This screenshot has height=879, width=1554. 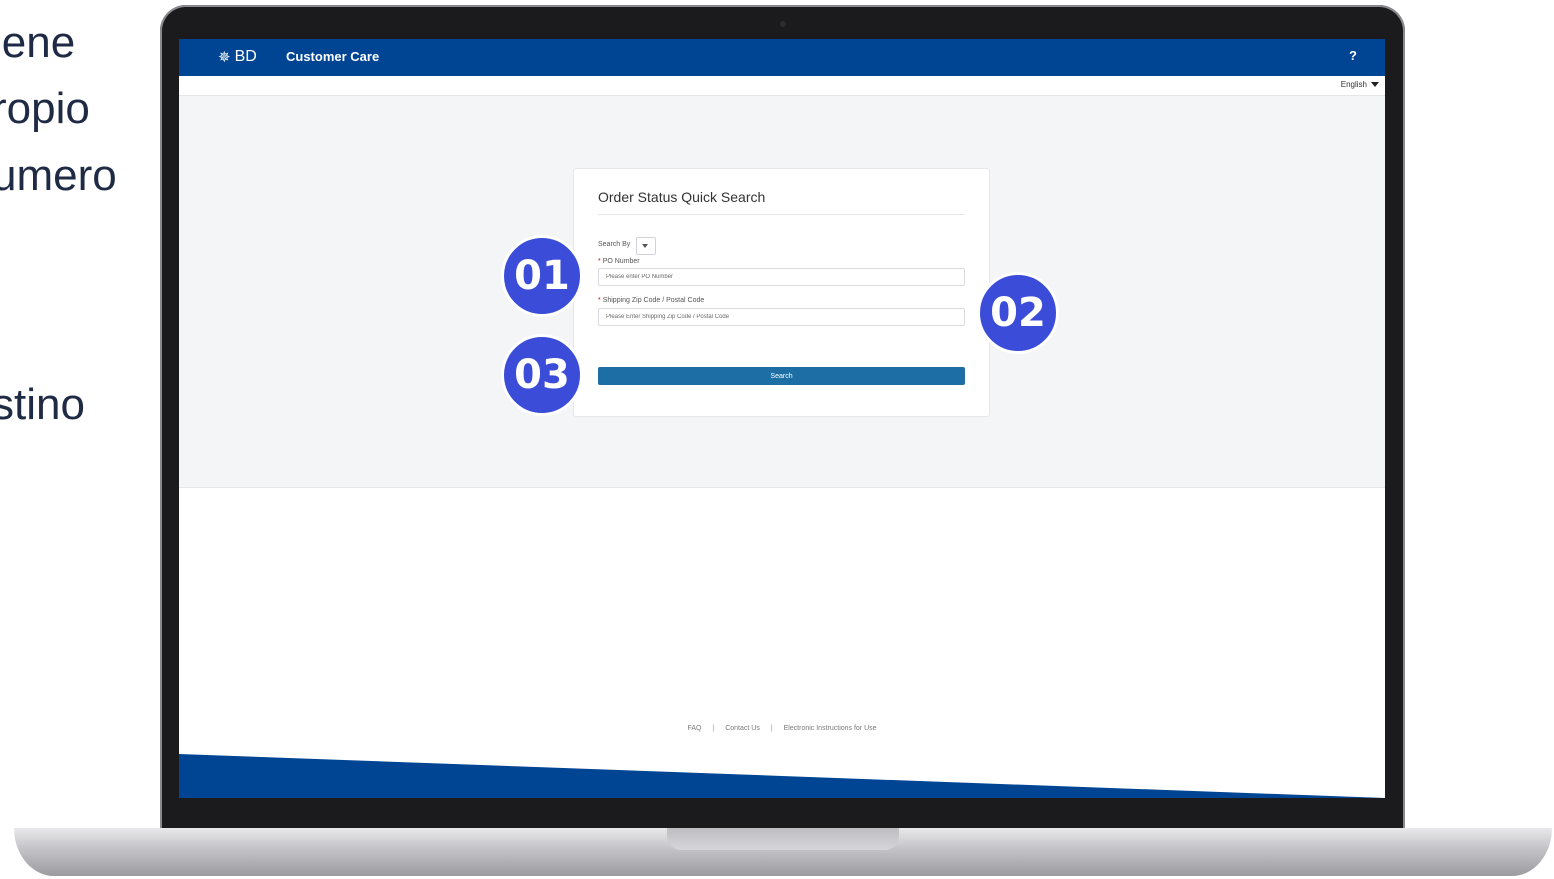 I want to click on app-title: Customer Care, so click(x=333, y=56).